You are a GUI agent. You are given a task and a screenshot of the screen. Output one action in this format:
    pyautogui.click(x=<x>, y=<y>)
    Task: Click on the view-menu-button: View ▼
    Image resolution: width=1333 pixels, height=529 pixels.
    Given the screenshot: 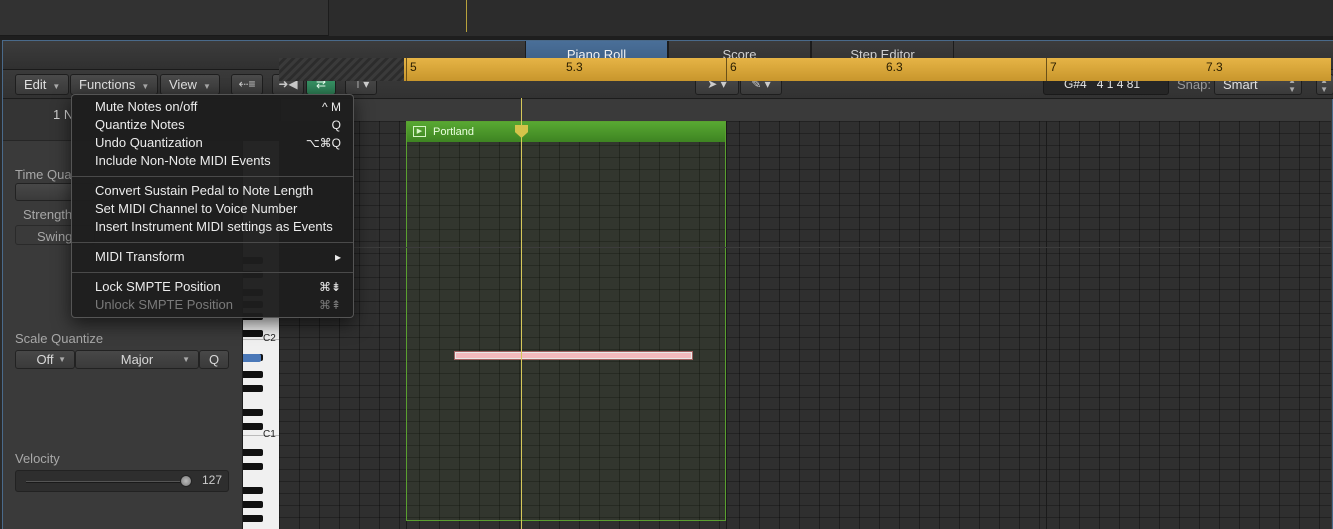 What is the action you would take?
    pyautogui.click(x=190, y=84)
    